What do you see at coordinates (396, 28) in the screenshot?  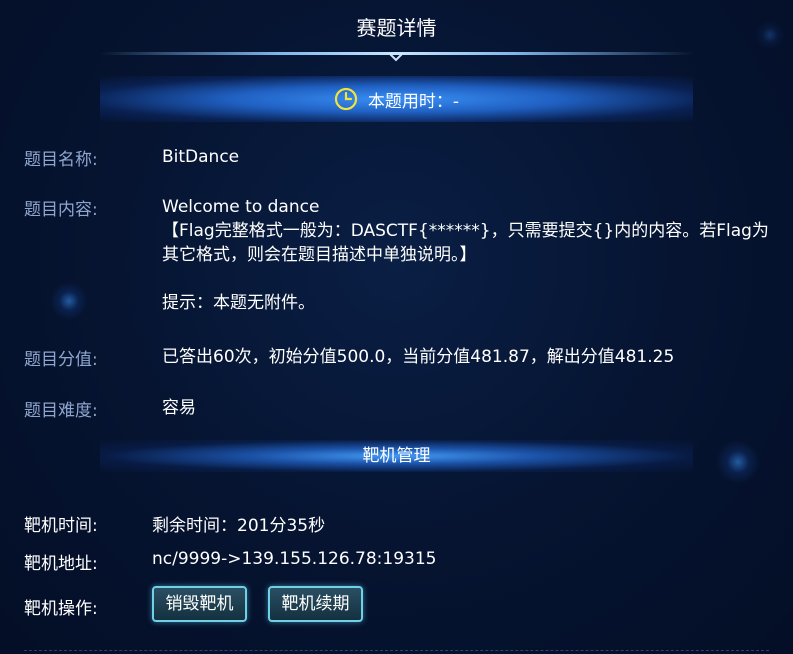 I see `page-title: 赛题详情` at bounding box center [396, 28].